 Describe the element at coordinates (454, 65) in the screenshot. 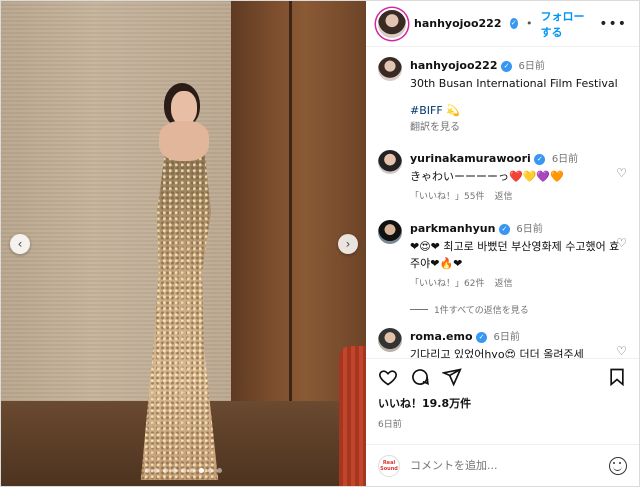

I see `caption-username: hanhyojoo222` at that location.